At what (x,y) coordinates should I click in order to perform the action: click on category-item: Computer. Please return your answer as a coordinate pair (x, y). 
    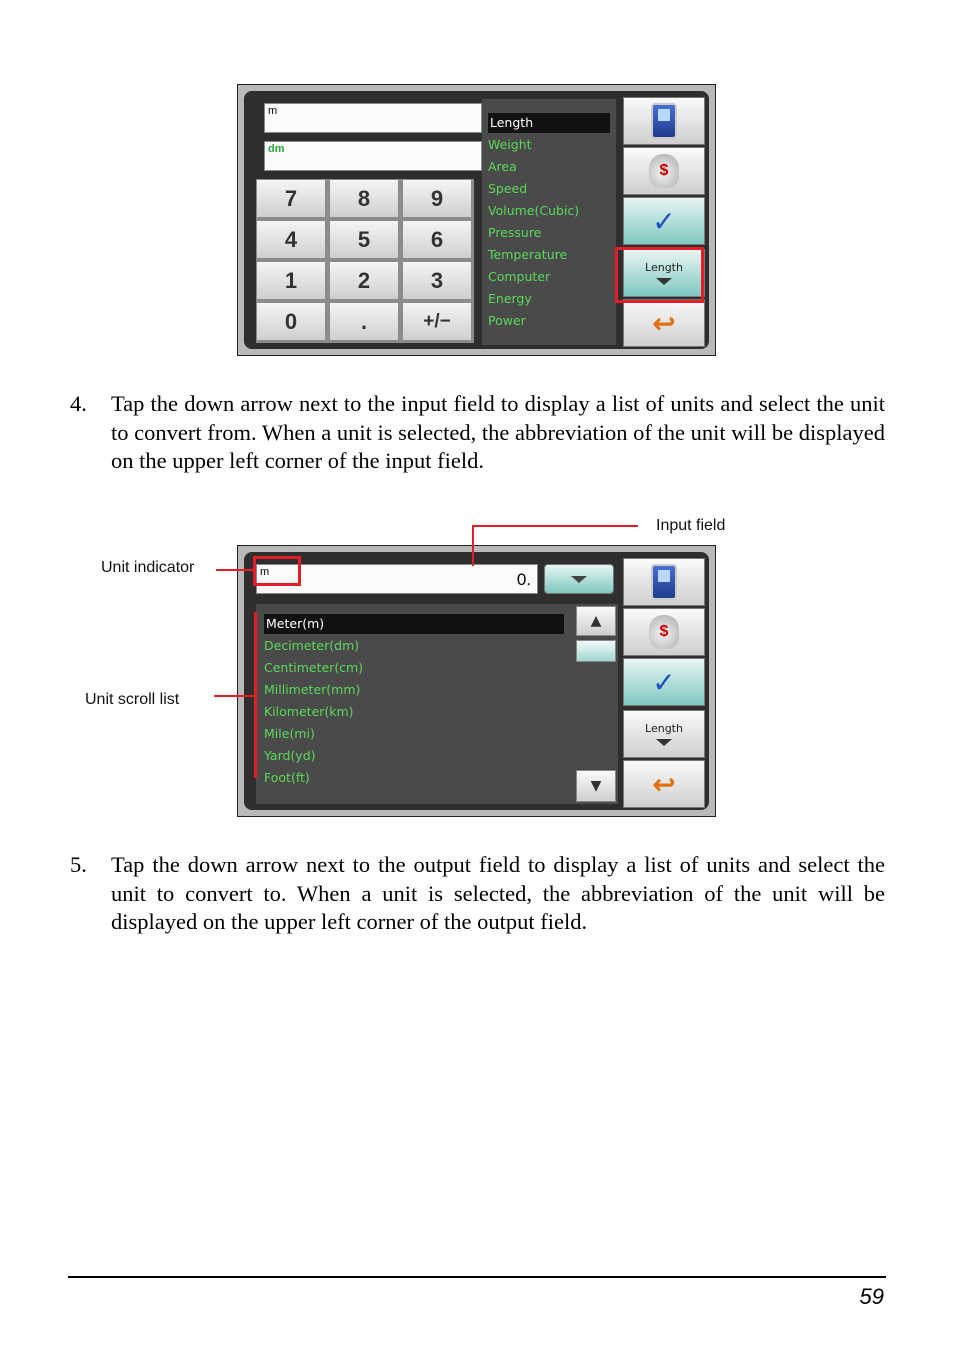
    Looking at the image, I should click on (519, 277).